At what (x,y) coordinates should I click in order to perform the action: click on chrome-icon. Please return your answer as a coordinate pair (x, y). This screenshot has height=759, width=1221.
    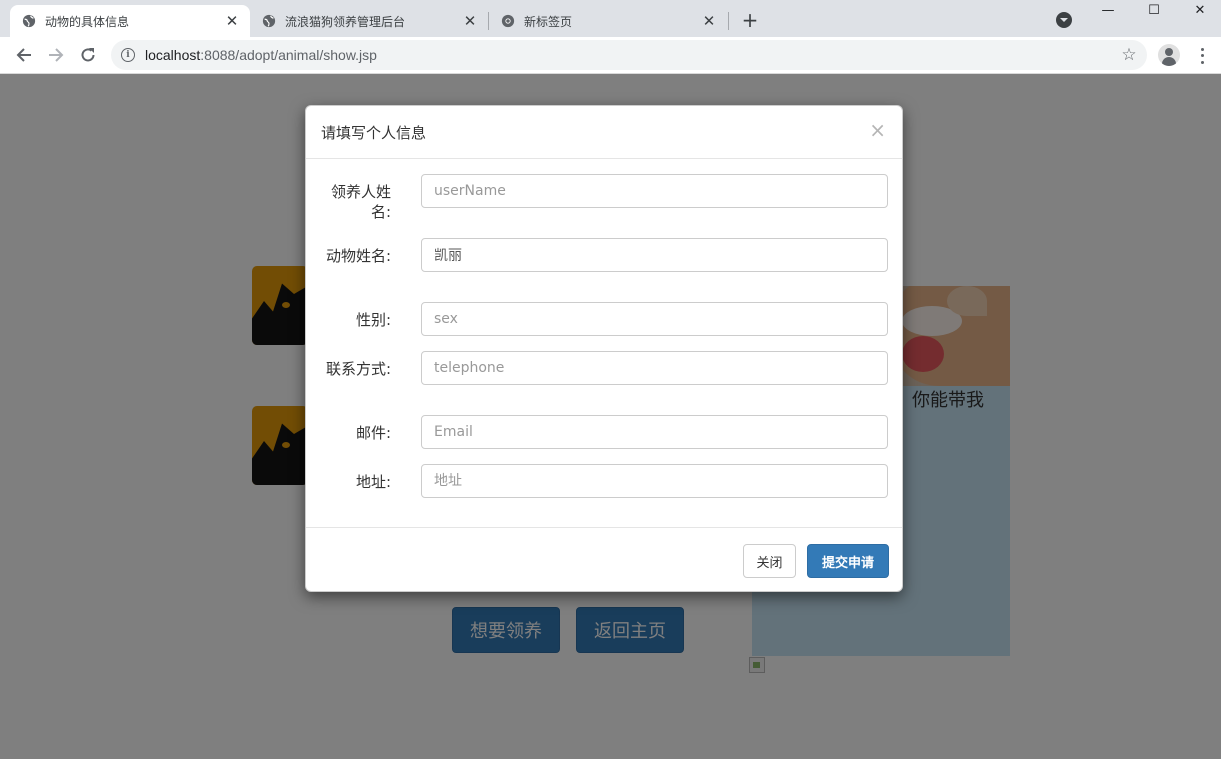
    Looking at the image, I should click on (508, 21).